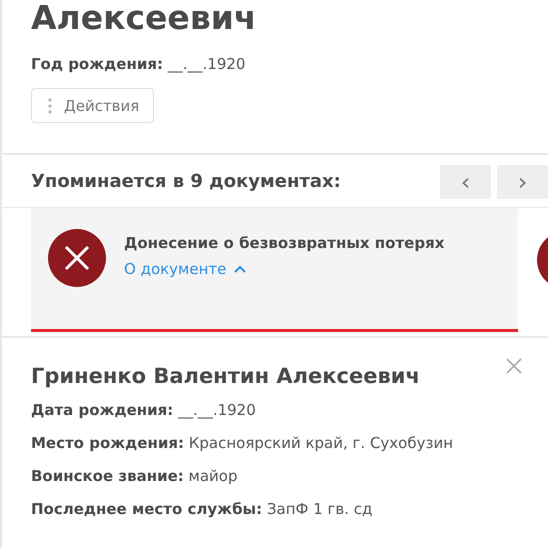 The image size is (548, 548). I want to click on next-button: ›, so click(522, 182).